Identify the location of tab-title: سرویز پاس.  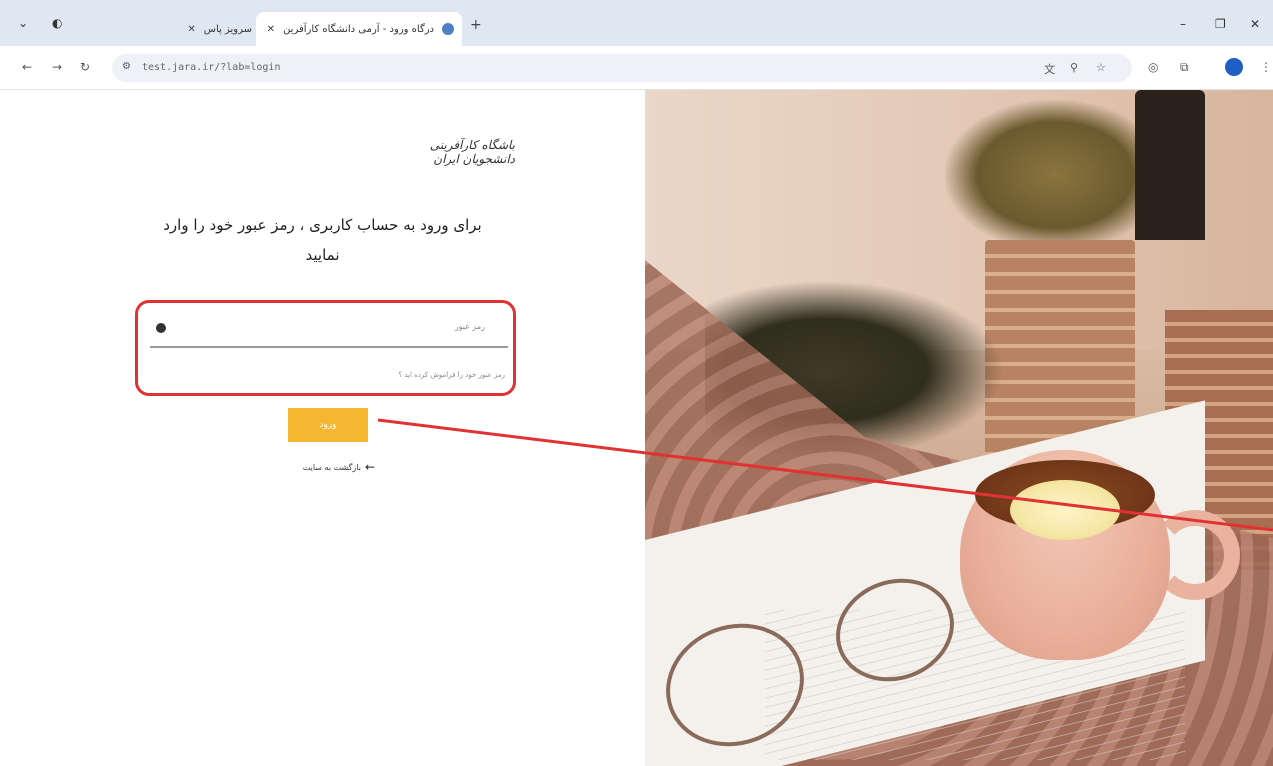
(227, 29).